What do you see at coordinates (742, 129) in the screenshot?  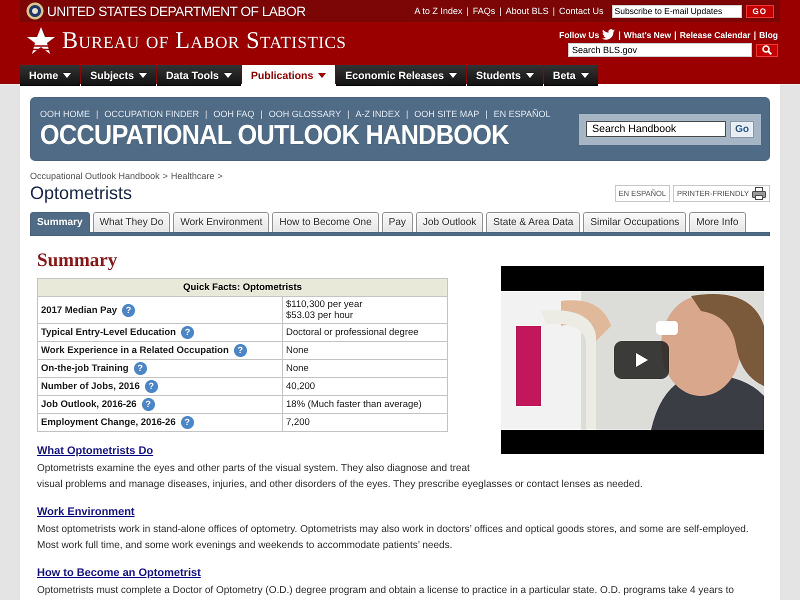 I see `go-button: Go` at bounding box center [742, 129].